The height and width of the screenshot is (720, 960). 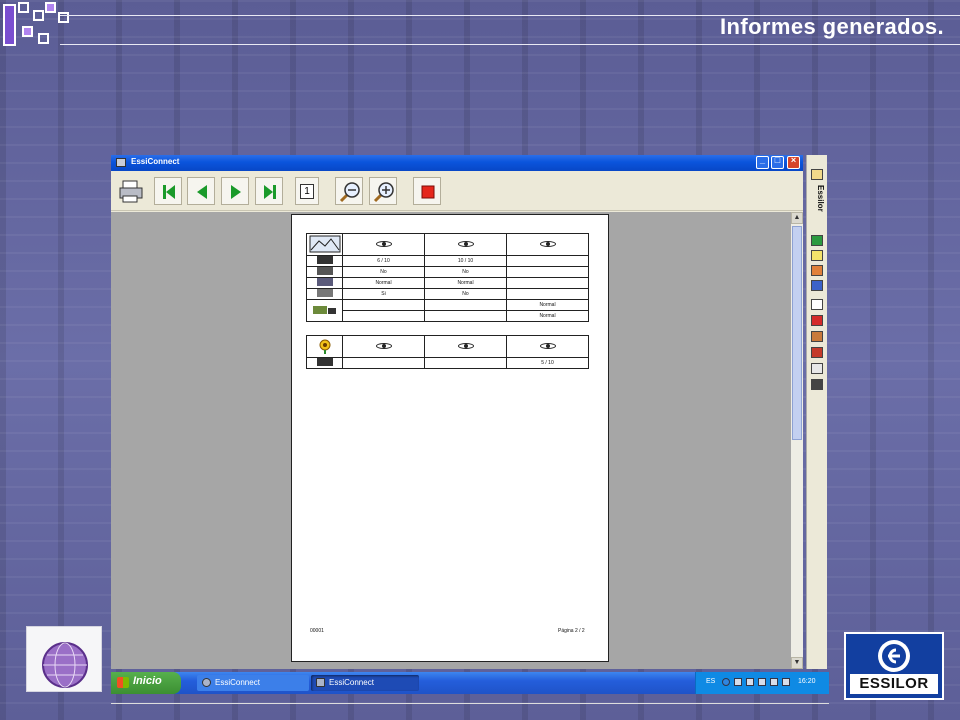 I want to click on volume-icon, so click(x=786, y=682).